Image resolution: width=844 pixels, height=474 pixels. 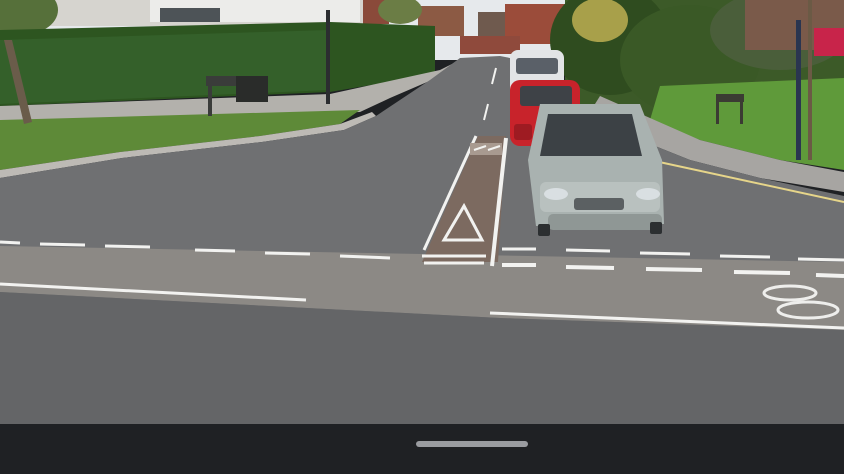 I want to click on system-navigation-bar, so click(x=422, y=449).